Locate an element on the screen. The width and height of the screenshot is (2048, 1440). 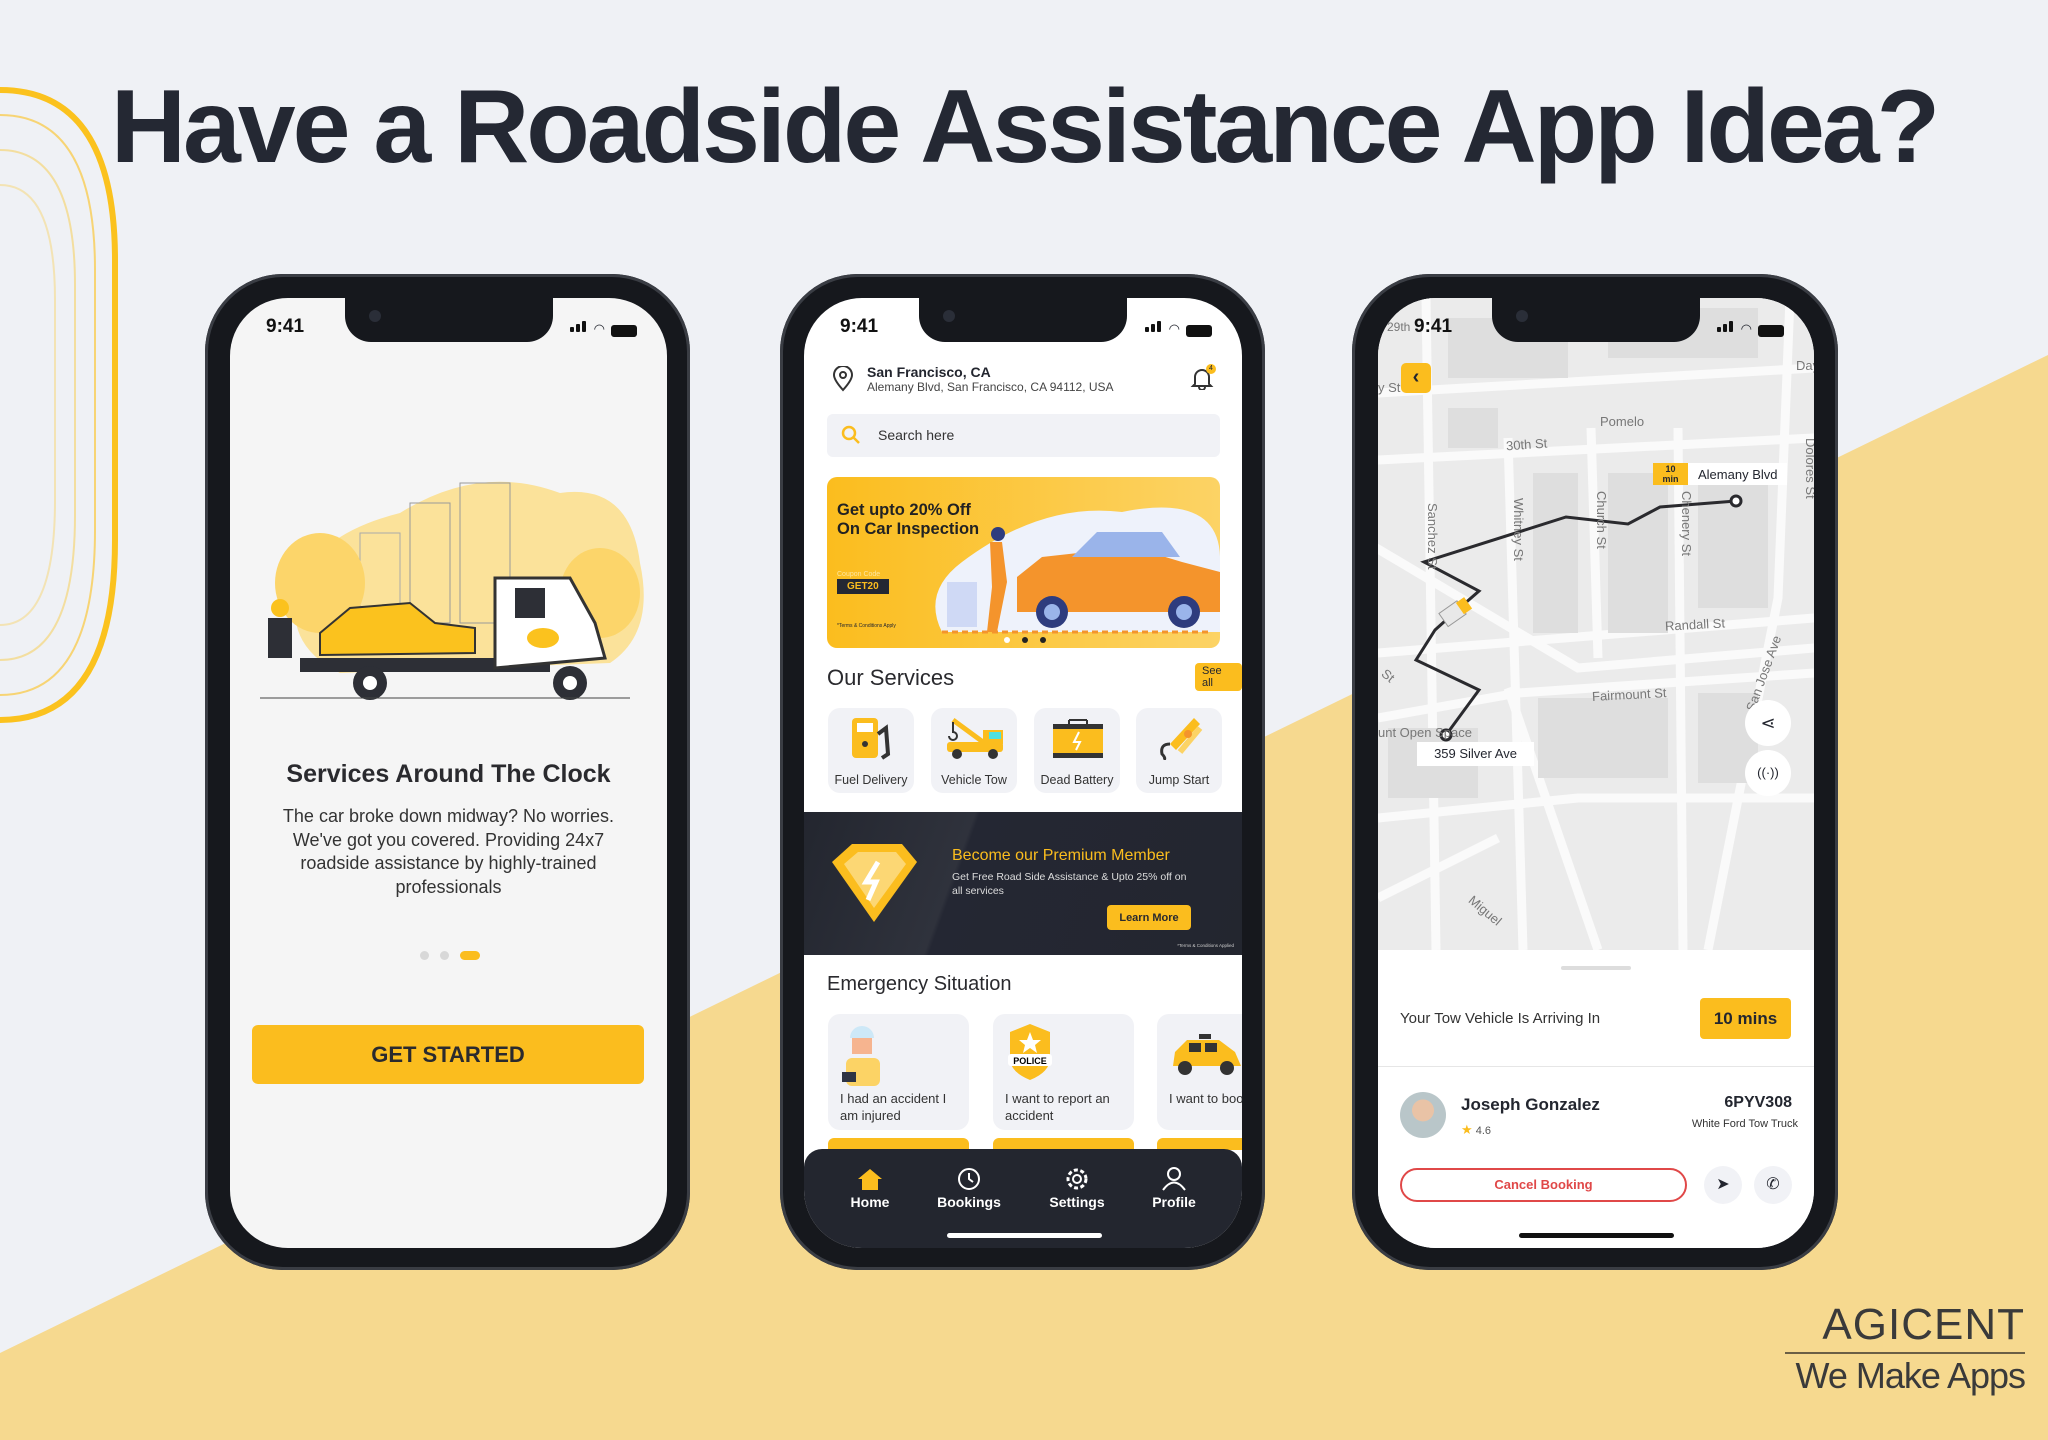
see-all-button: See all is located at coordinates (1218, 677).